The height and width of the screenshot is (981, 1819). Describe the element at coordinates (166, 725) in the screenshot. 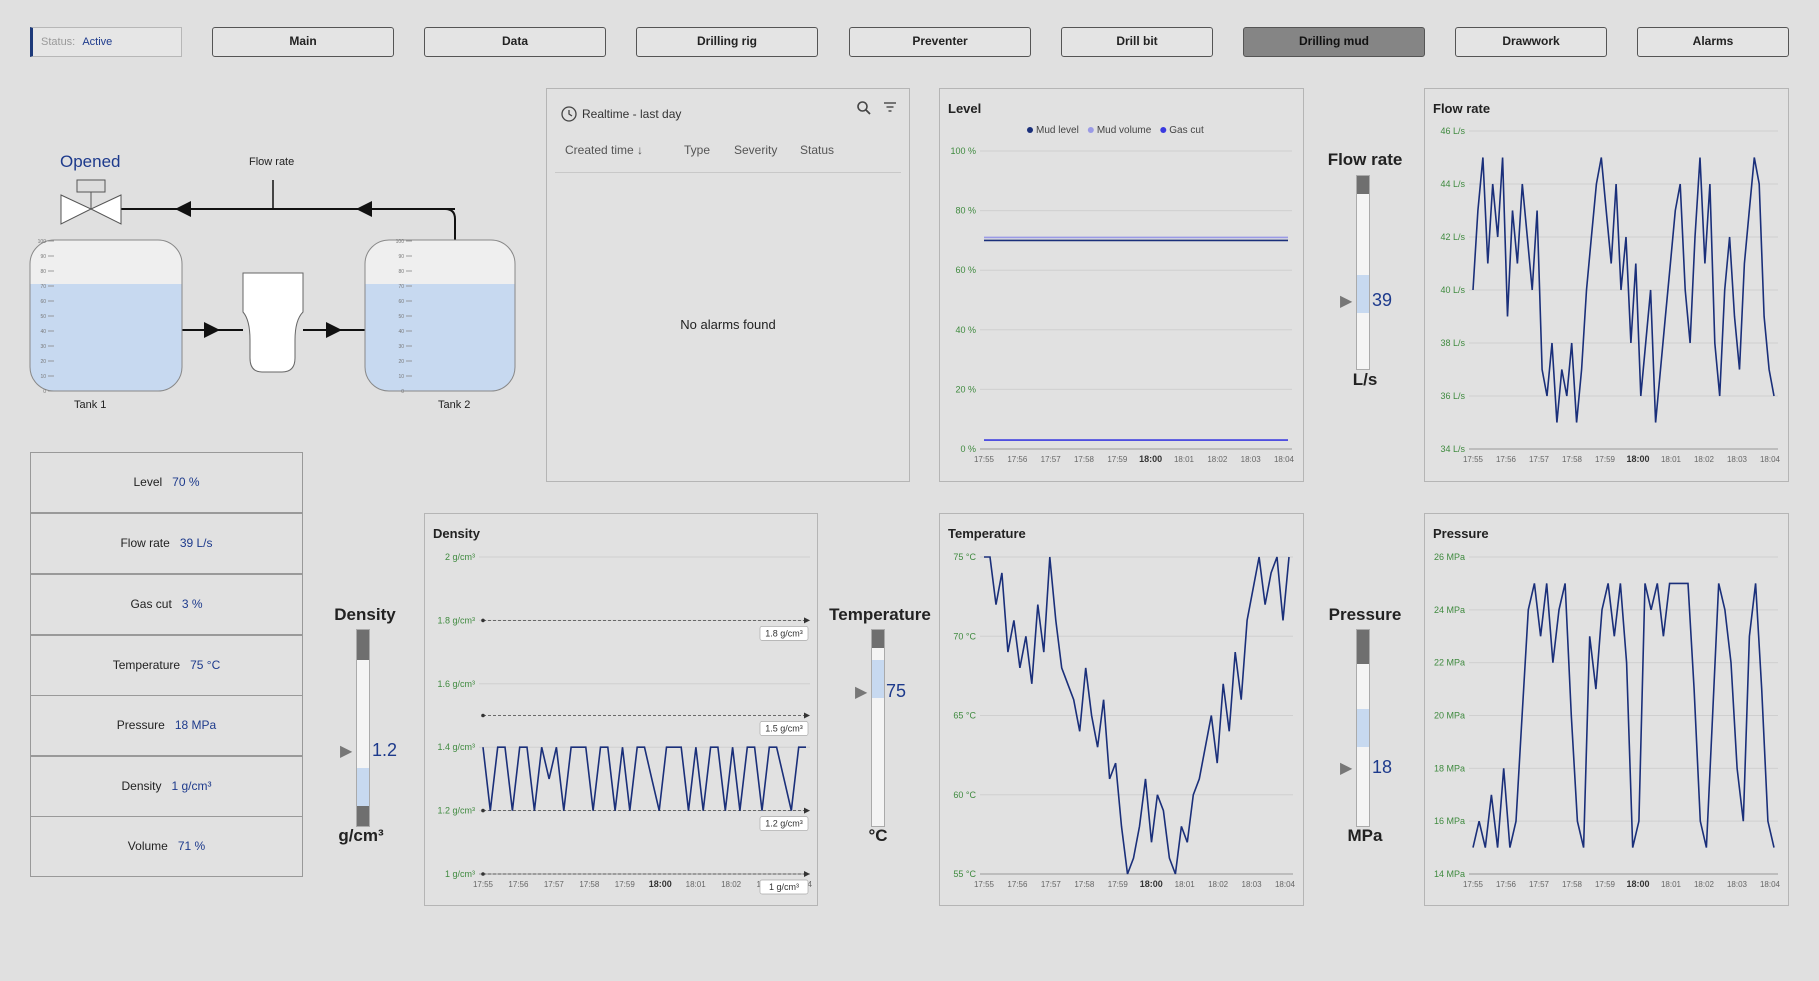

I see `stat-pressure: Pressure 18 MPa` at that location.